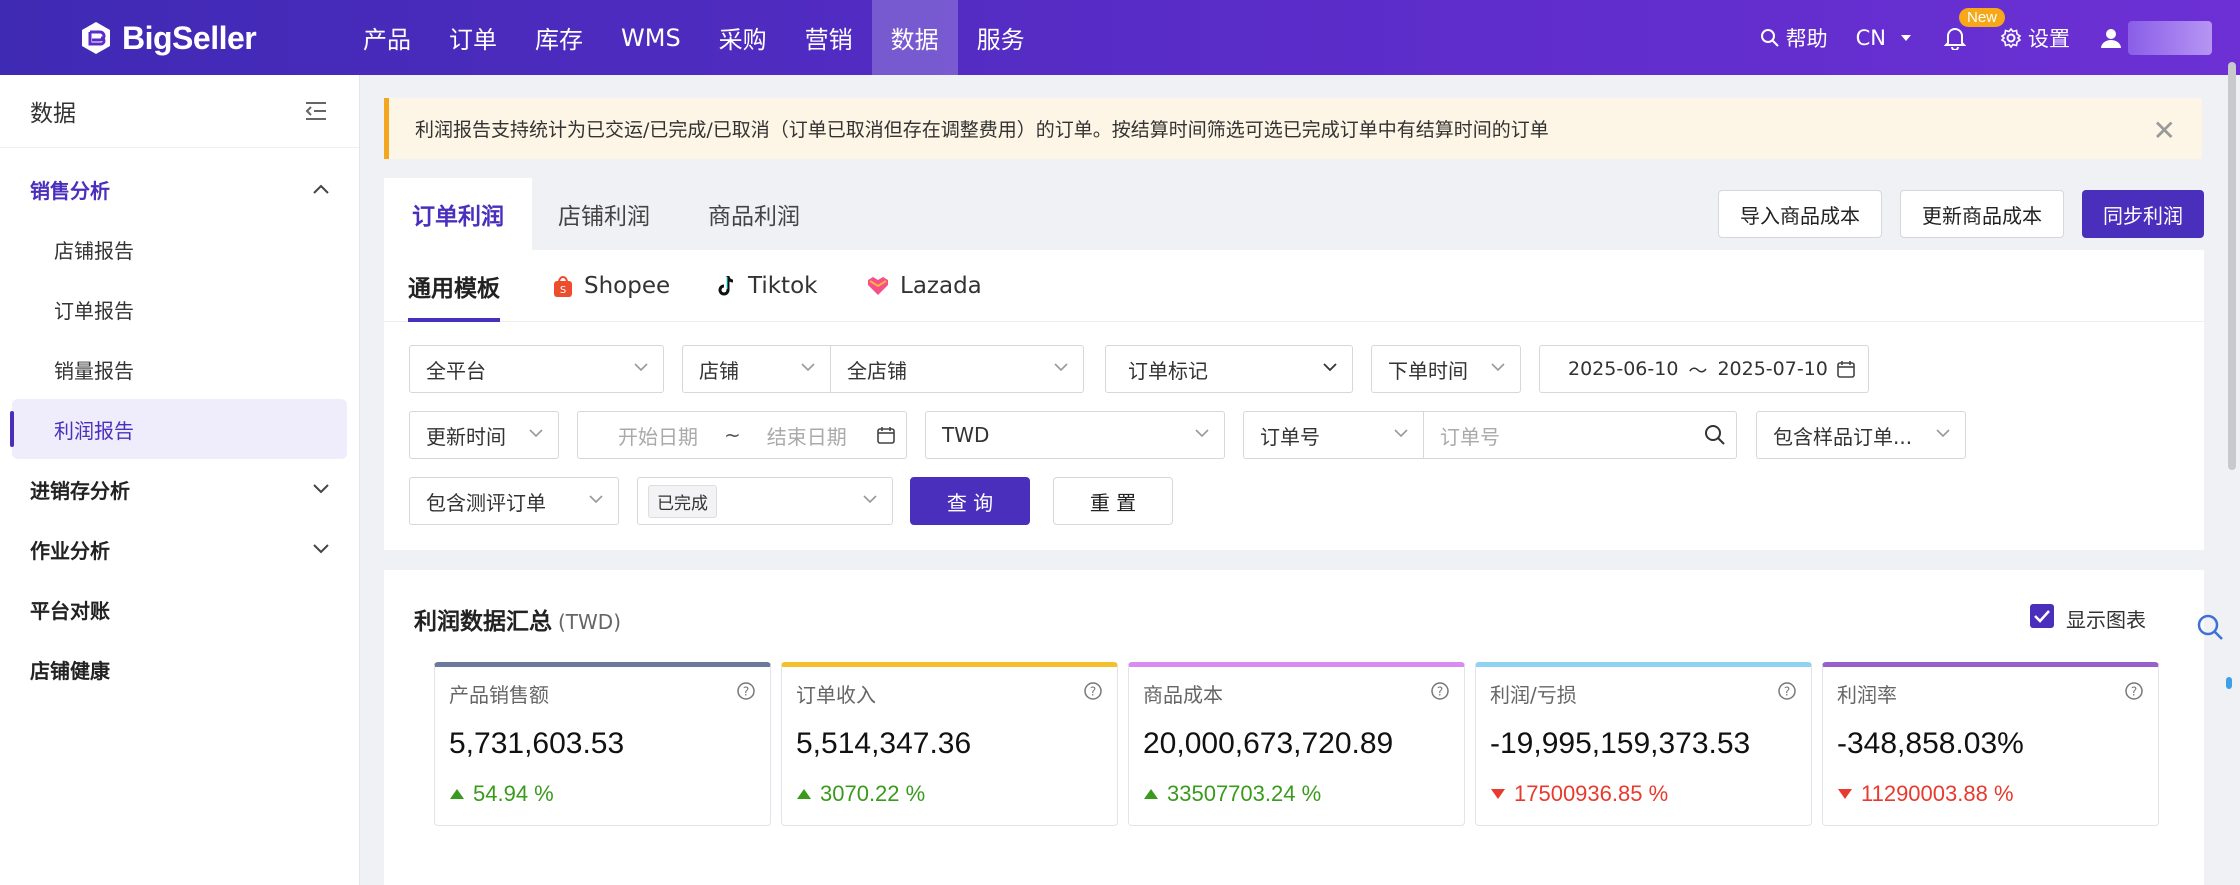  I want to click on date-type-select: 下单时间, so click(1446, 369).